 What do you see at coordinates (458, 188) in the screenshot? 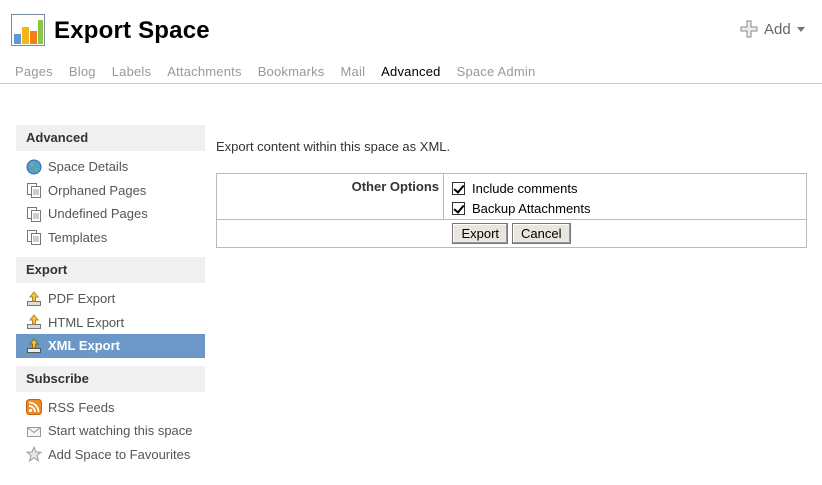
I see `include-comments-checkbox` at bounding box center [458, 188].